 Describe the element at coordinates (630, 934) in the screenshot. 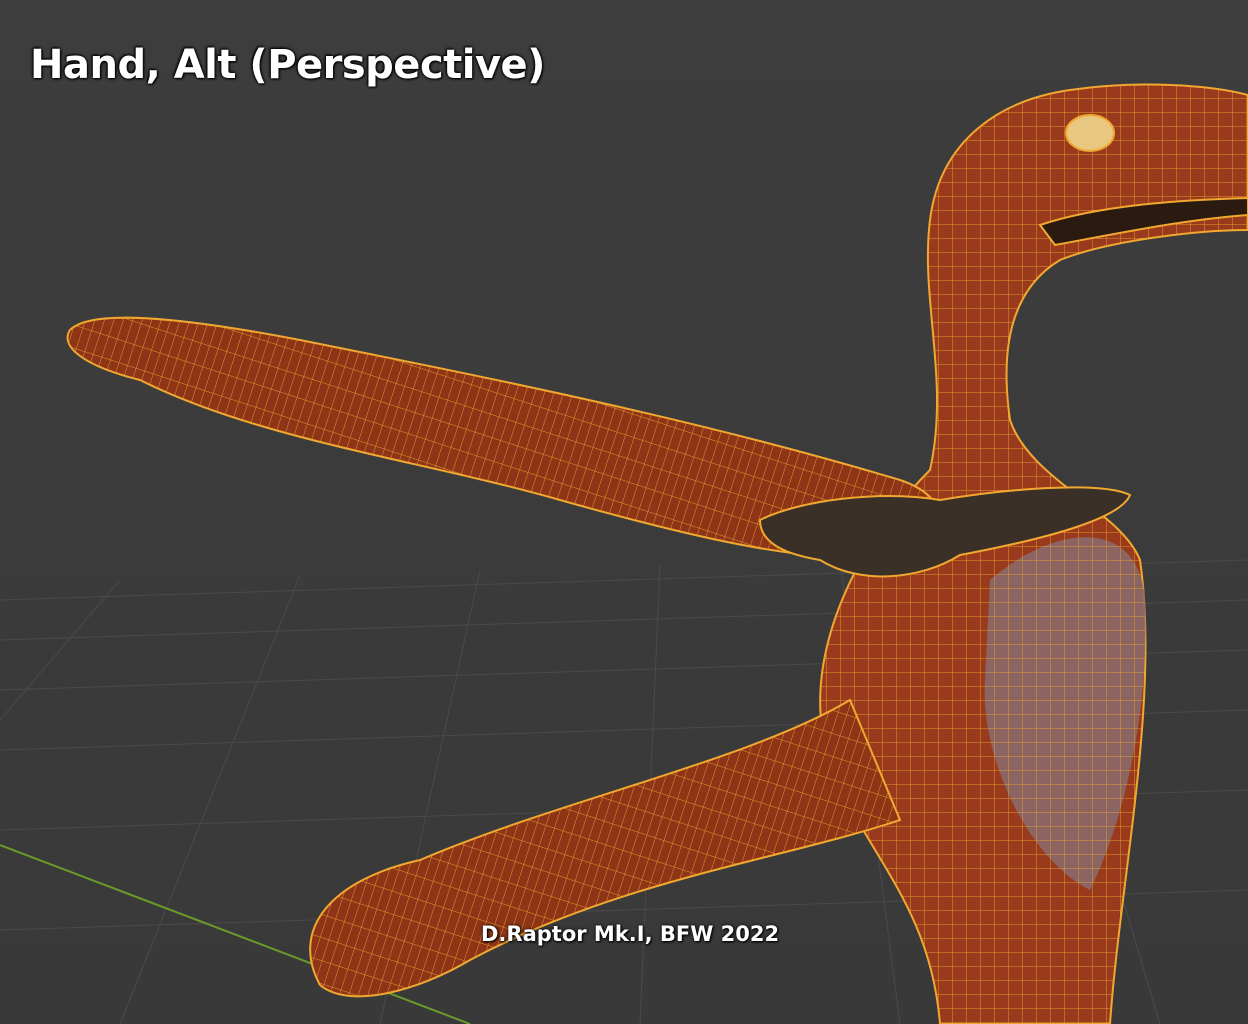

I see `credit-text: D.Raptor Mk.I, BFW 2022` at that location.